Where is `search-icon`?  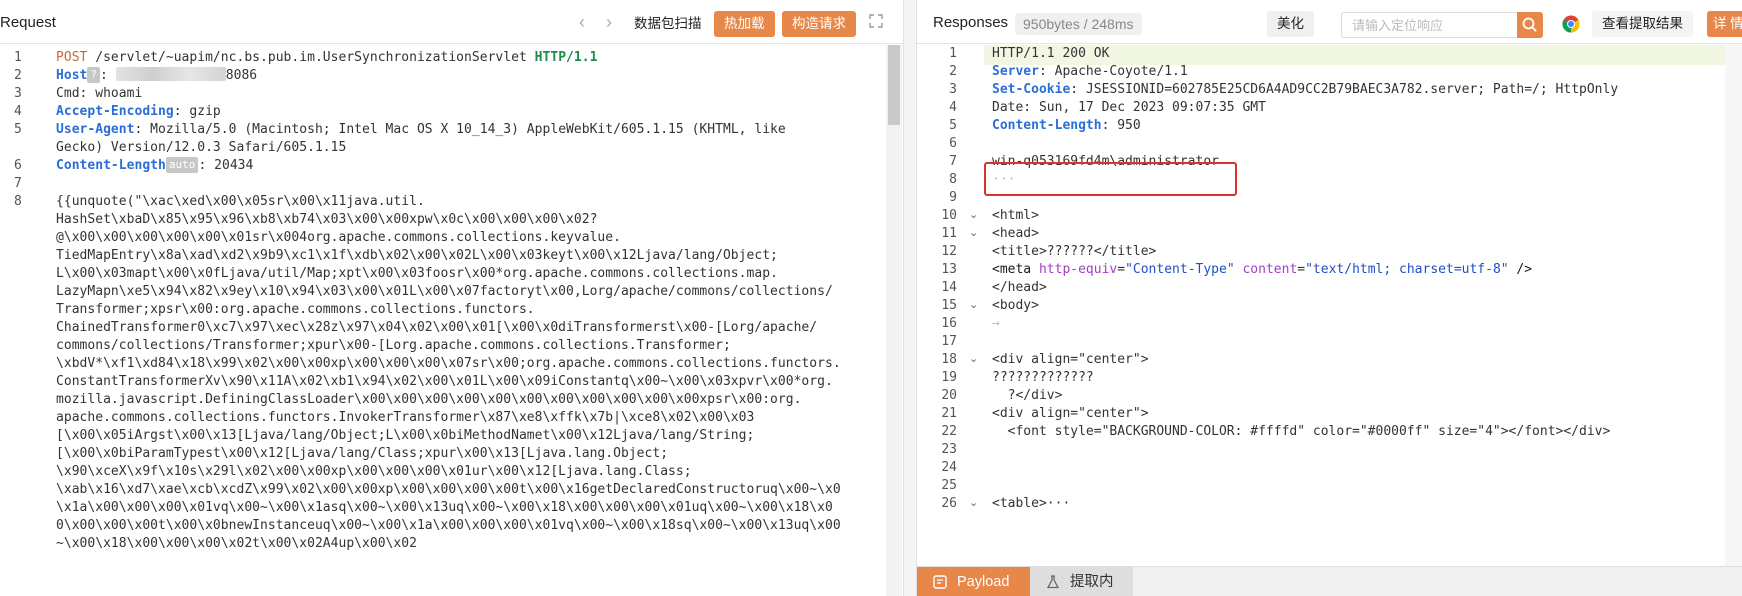 search-icon is located at coordinates (1529, 24).